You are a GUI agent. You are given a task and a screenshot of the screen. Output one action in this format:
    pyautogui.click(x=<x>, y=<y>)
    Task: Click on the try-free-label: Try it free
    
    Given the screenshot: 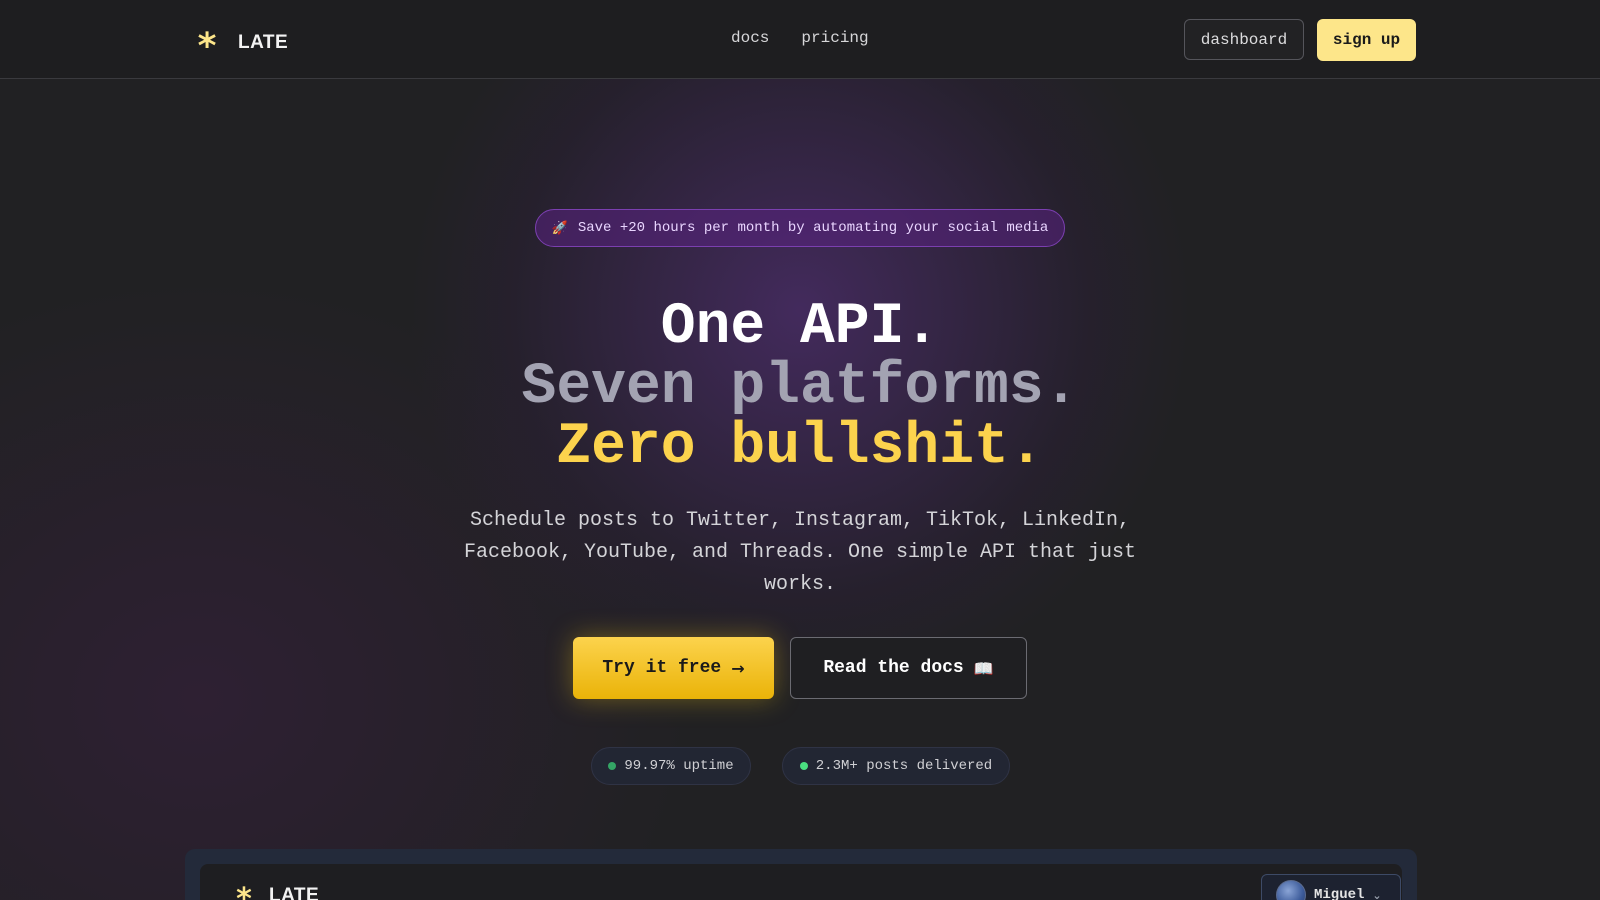 What is the action you would take?
    pyautogui.click(x=662, y=668)
    